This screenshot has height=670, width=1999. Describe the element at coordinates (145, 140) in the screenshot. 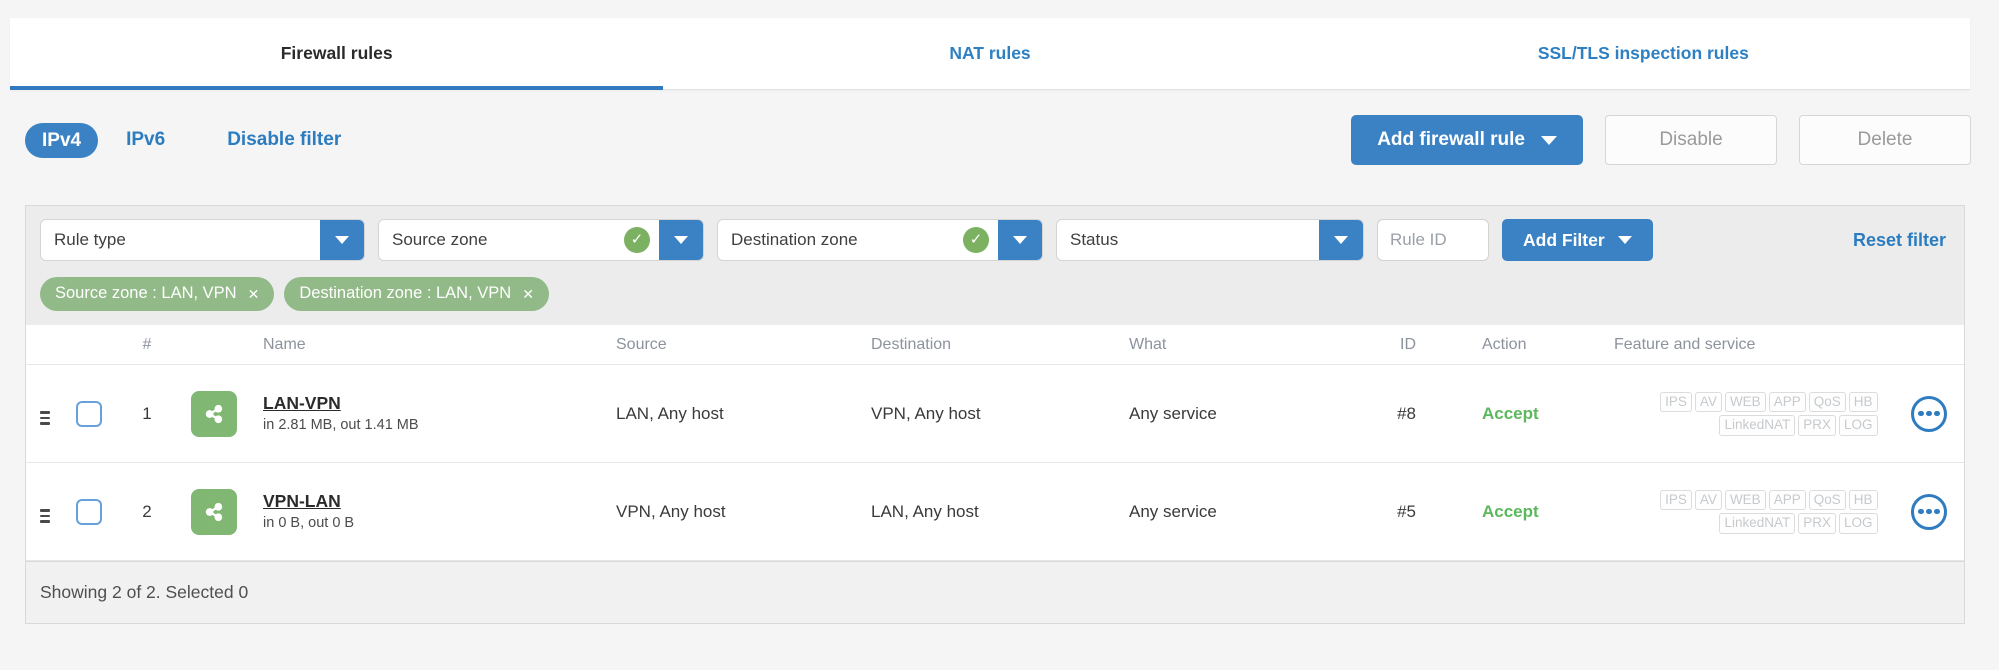

I see `ipv6-toggle: IPv6` at that location.